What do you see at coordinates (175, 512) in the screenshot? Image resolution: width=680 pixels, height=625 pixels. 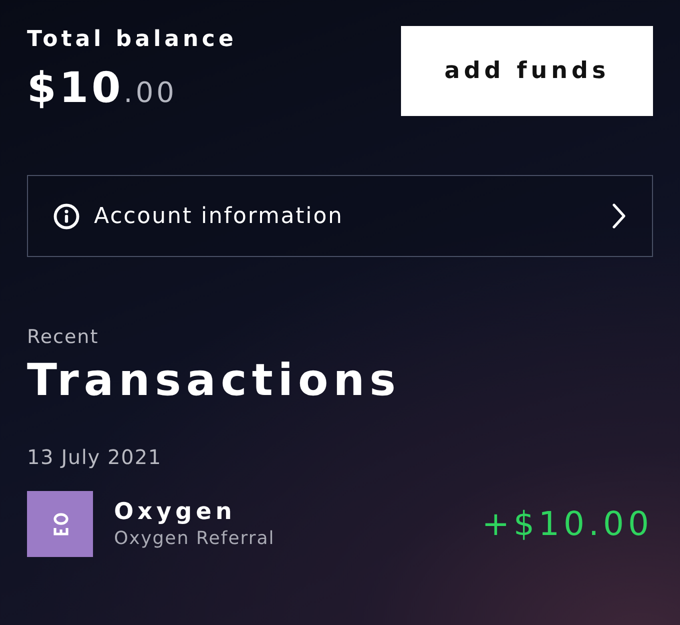 I see `transaction-title: Oxygen` at bounding box center [175, 512].